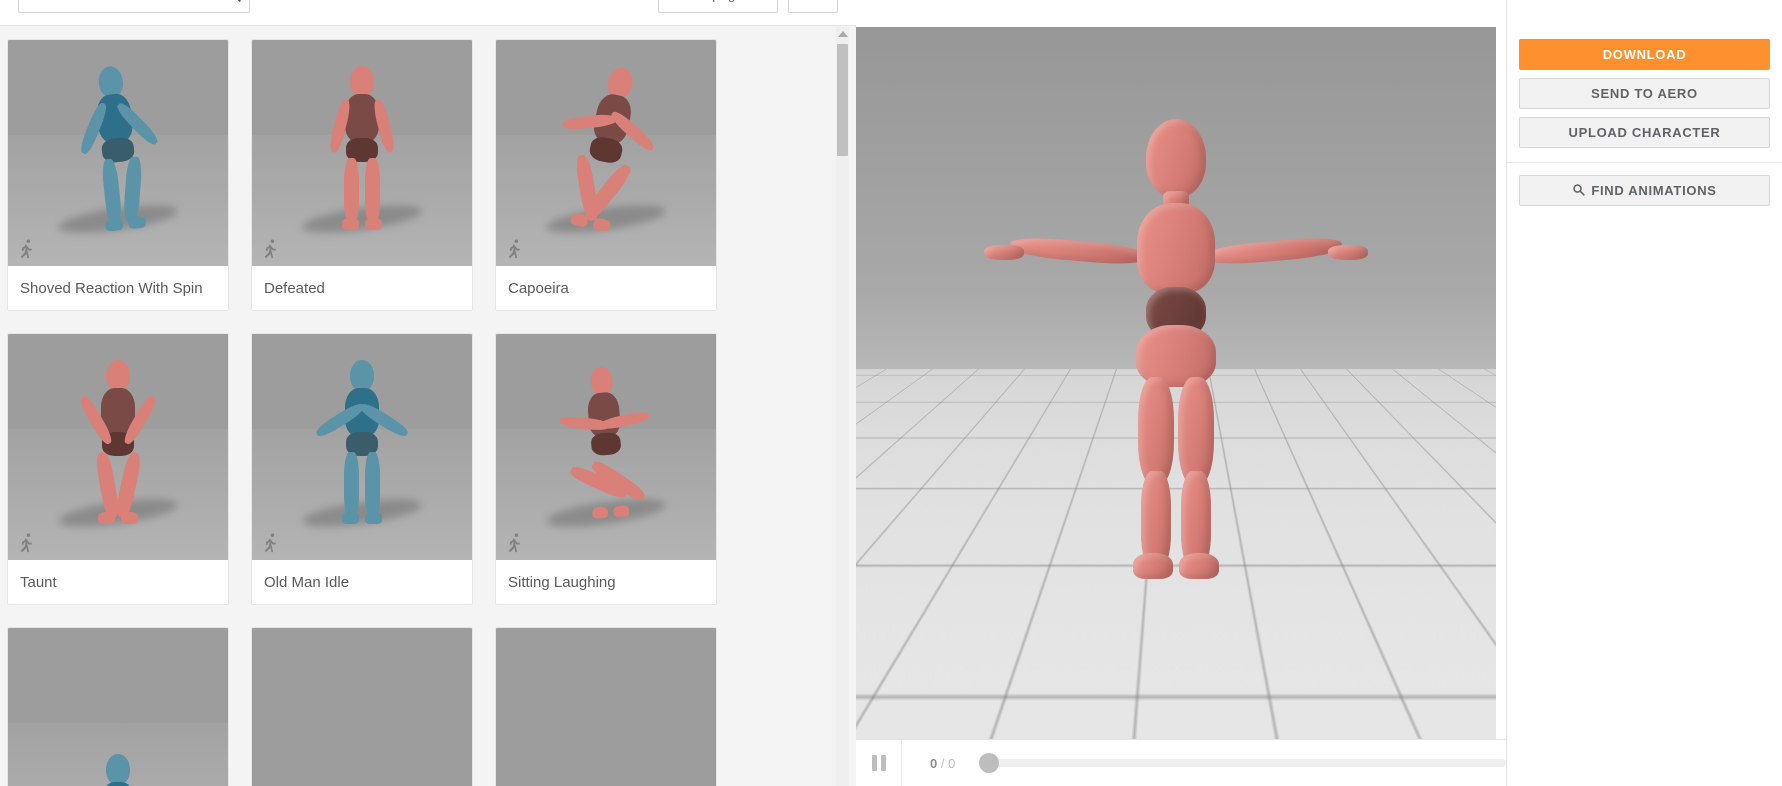 The height and width of the screenshot is (786, 1782). What do you see at coordinates (813, 6) in the screenshot?
I see `settings-button` at bounding box center [813, 6].